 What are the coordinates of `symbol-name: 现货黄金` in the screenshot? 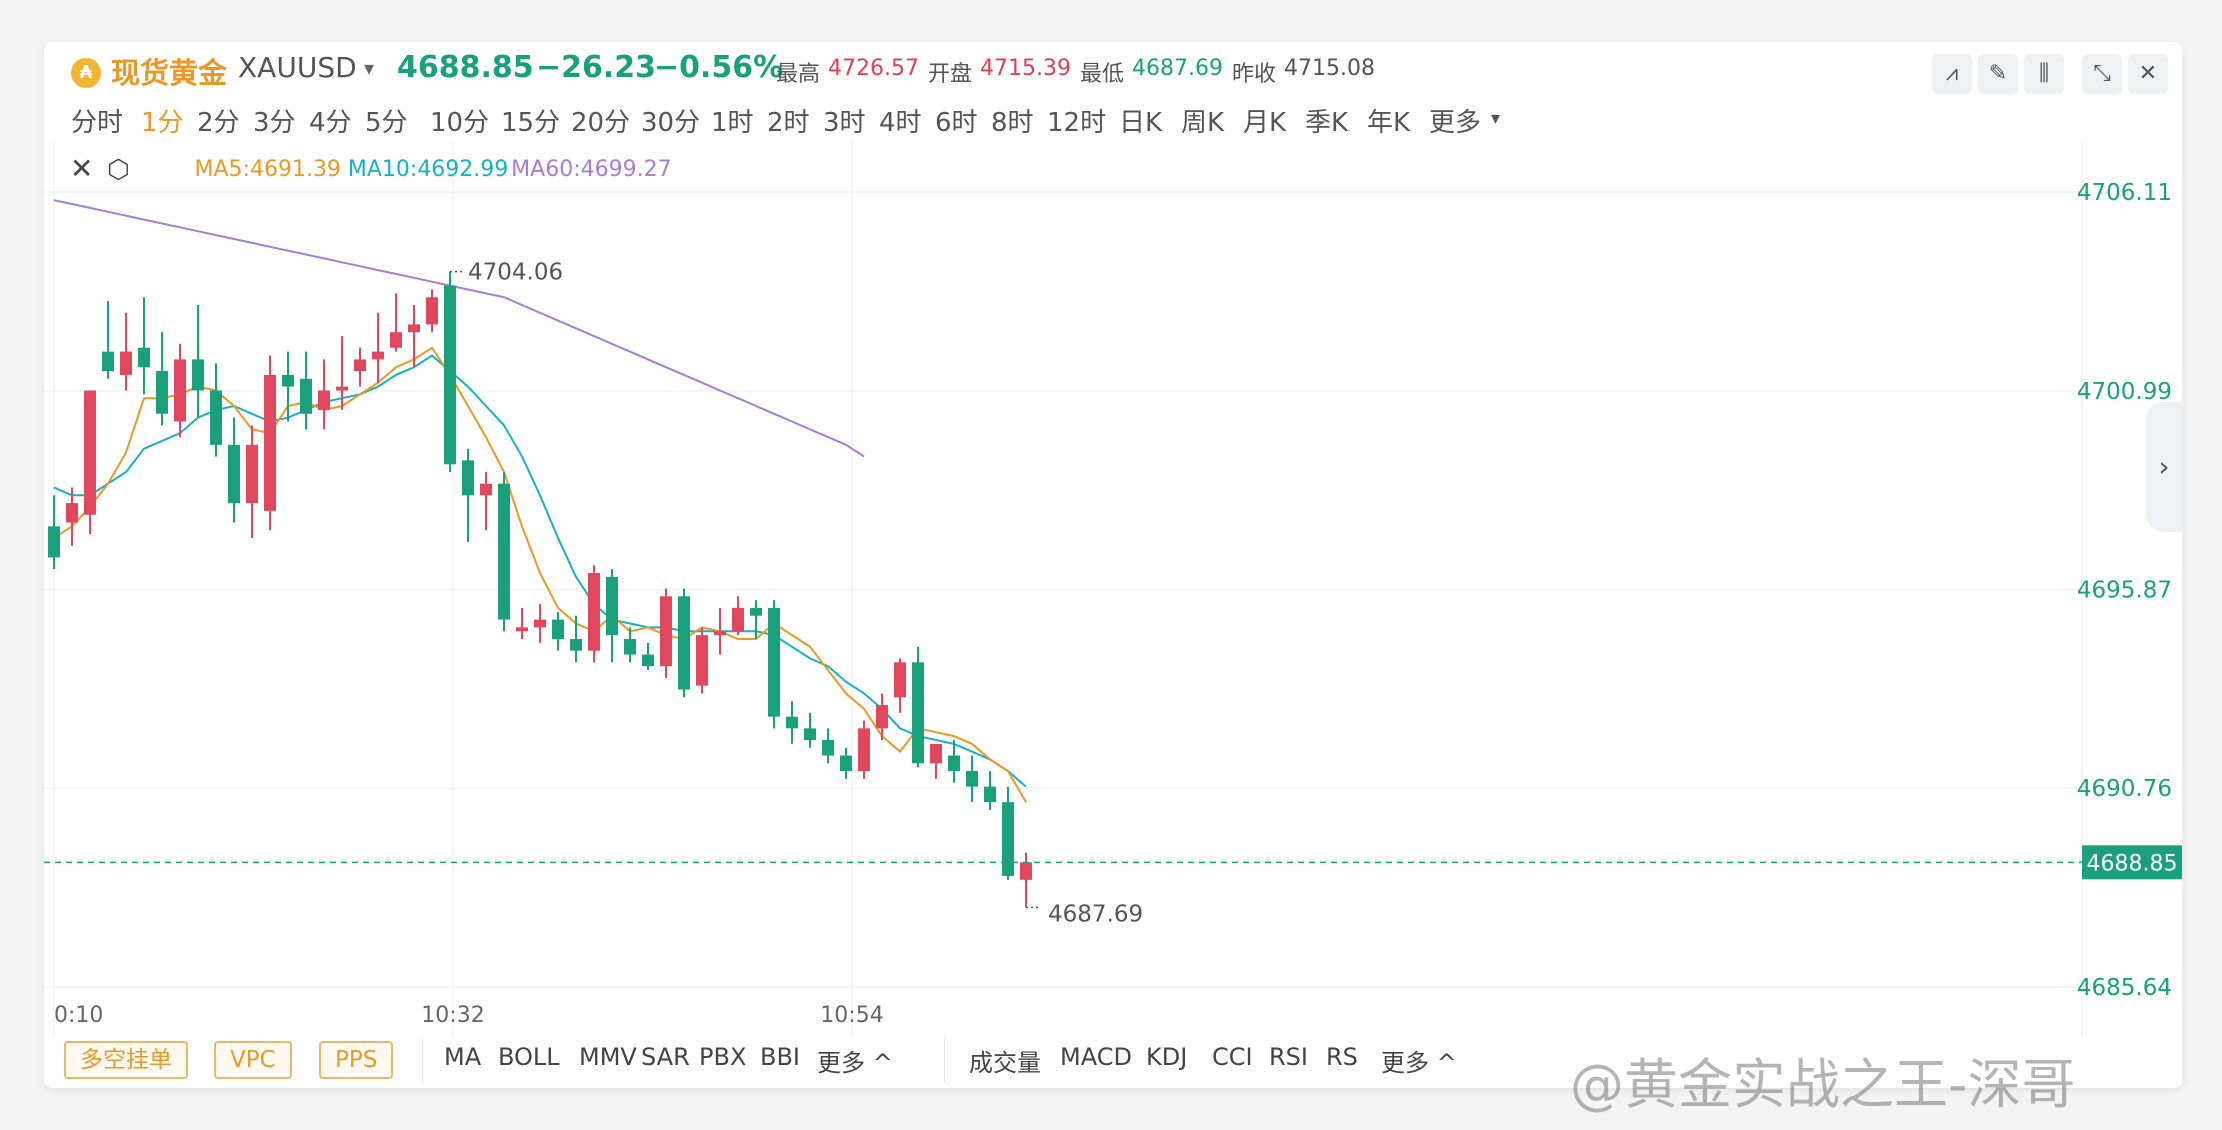 It's located at (169, 71).